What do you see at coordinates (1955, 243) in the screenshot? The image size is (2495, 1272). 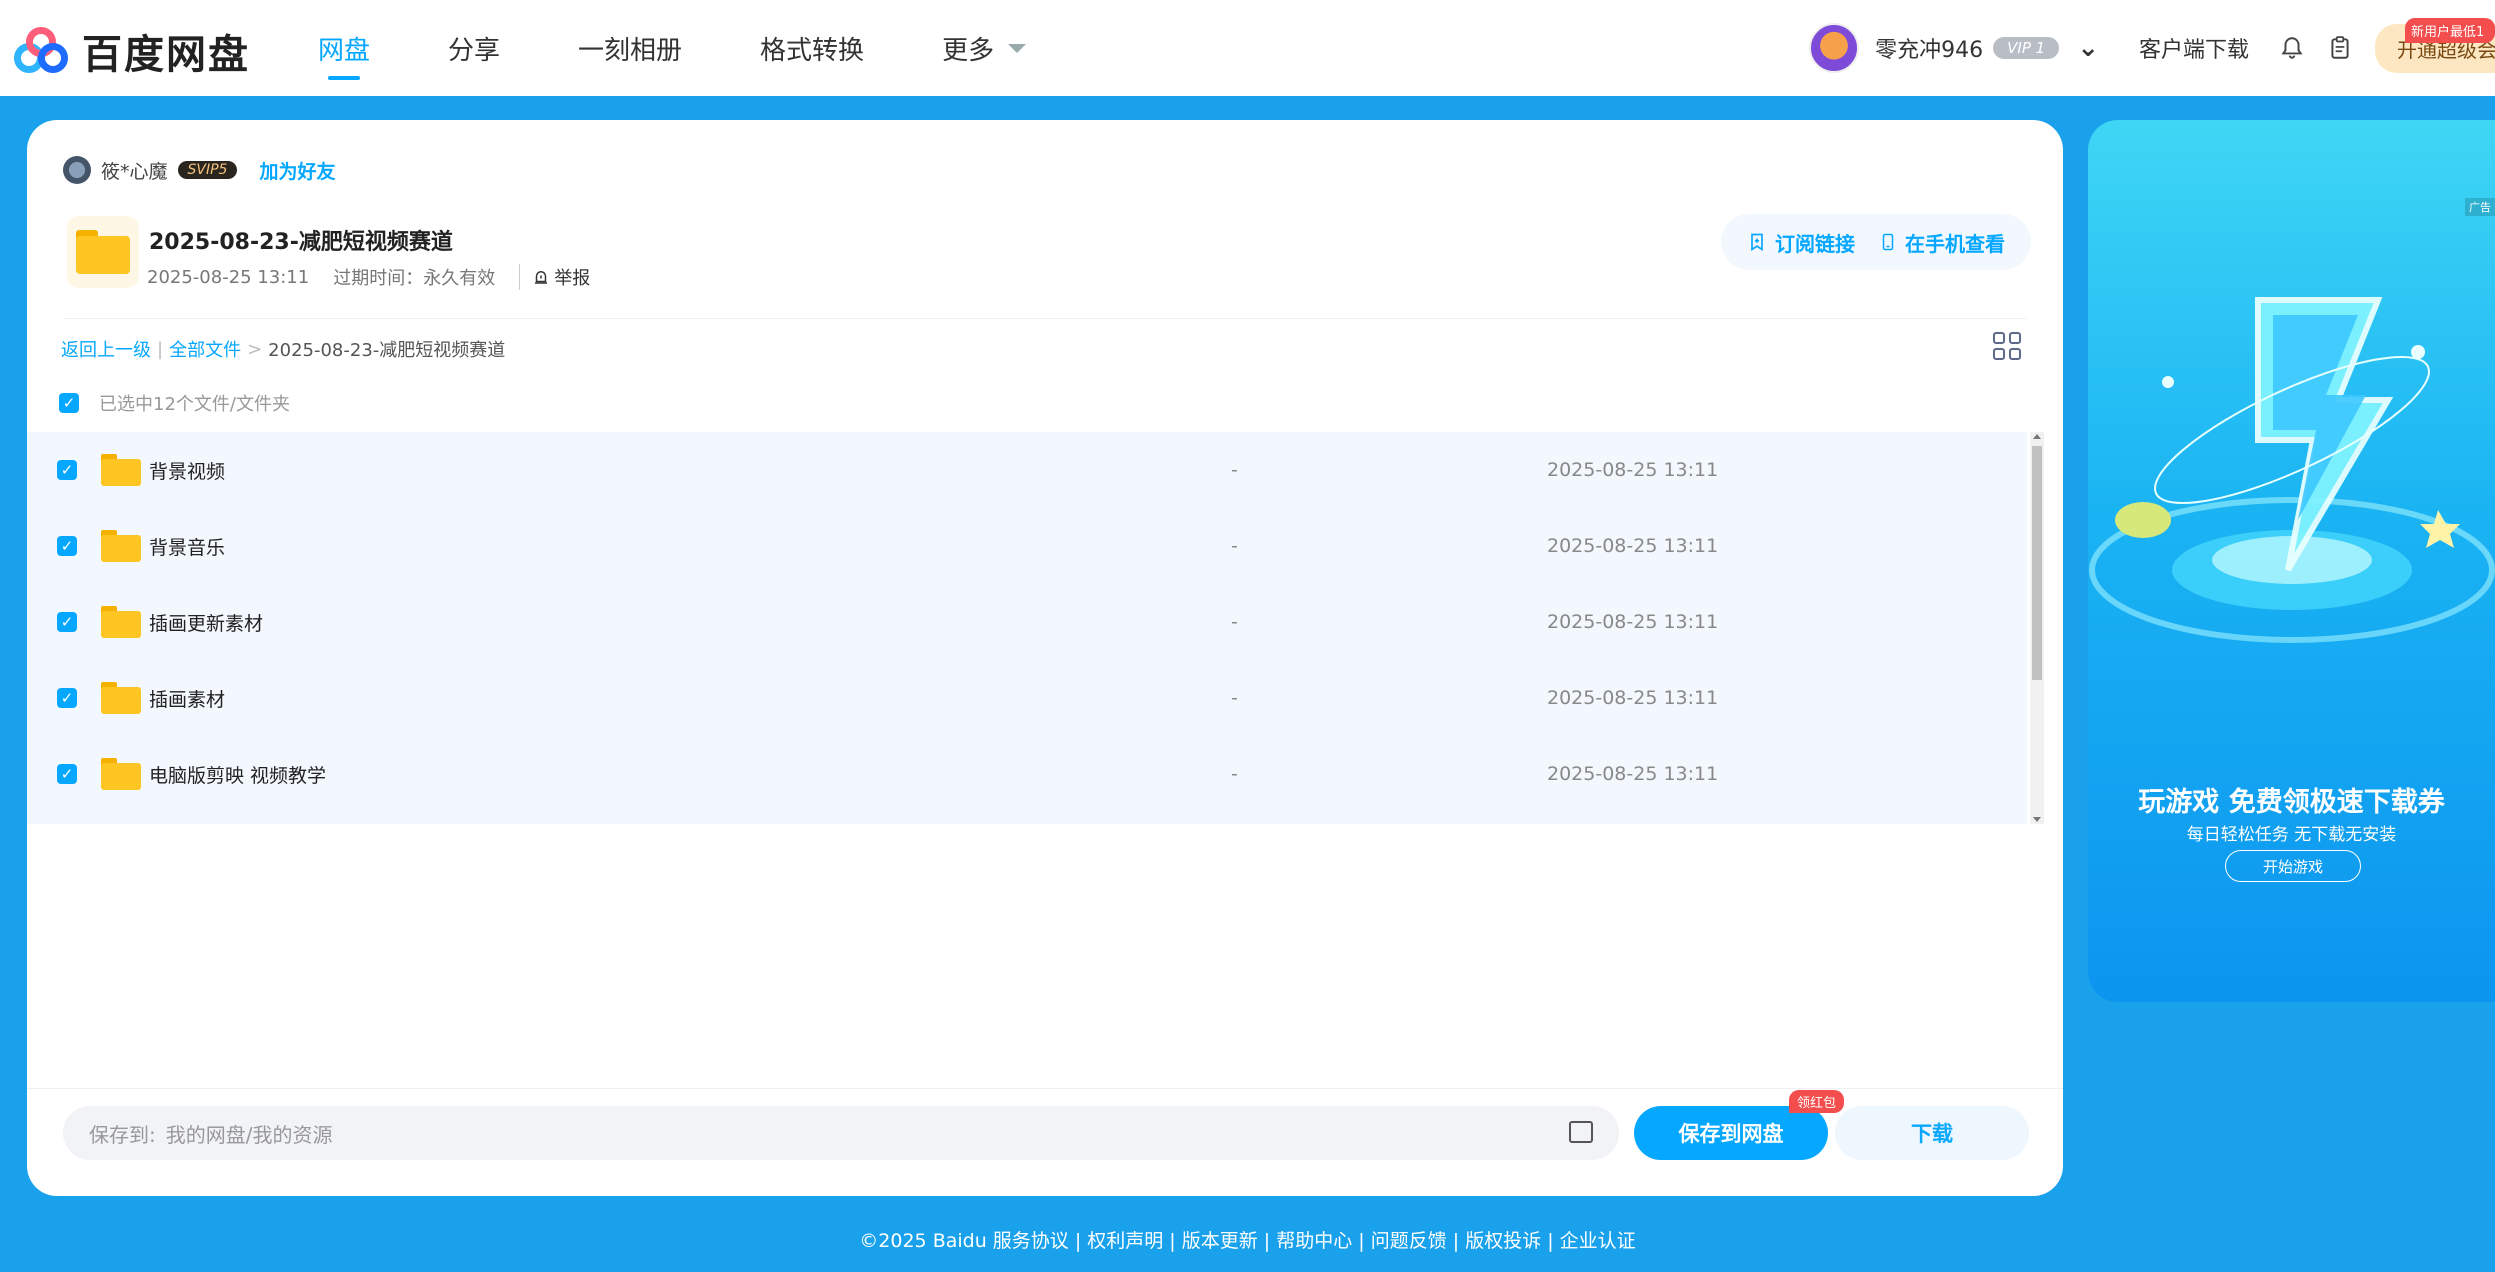 I see `view-on-phone-label: 在手机查看` at bounding box center [1955, 243].